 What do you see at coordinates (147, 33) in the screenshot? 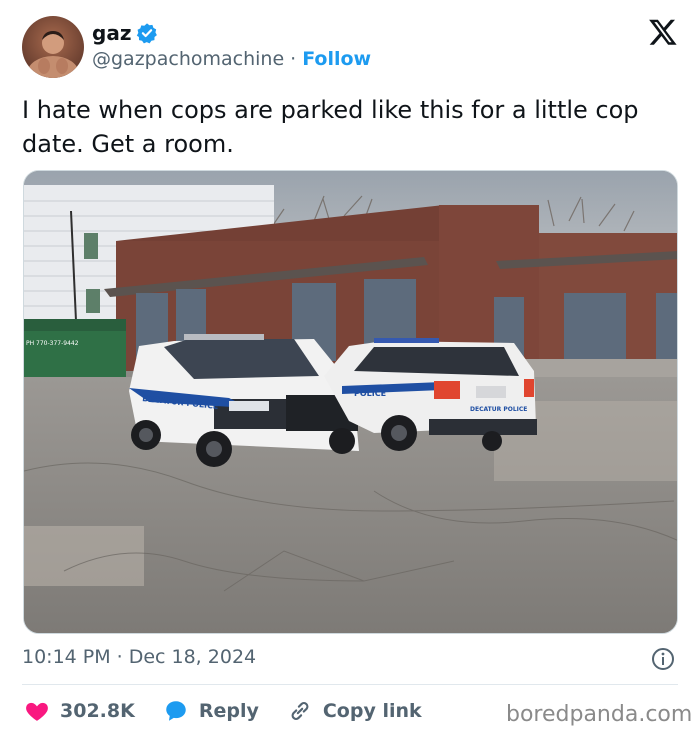
I see `verified-badge-icon` at bounding box center [147, 33].